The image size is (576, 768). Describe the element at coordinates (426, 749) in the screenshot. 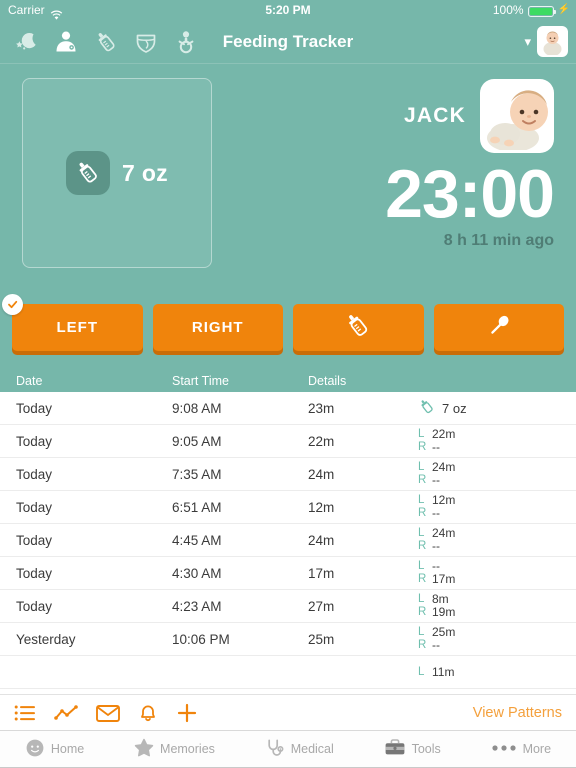

I see `tab-tools-label: Tools` at that location.